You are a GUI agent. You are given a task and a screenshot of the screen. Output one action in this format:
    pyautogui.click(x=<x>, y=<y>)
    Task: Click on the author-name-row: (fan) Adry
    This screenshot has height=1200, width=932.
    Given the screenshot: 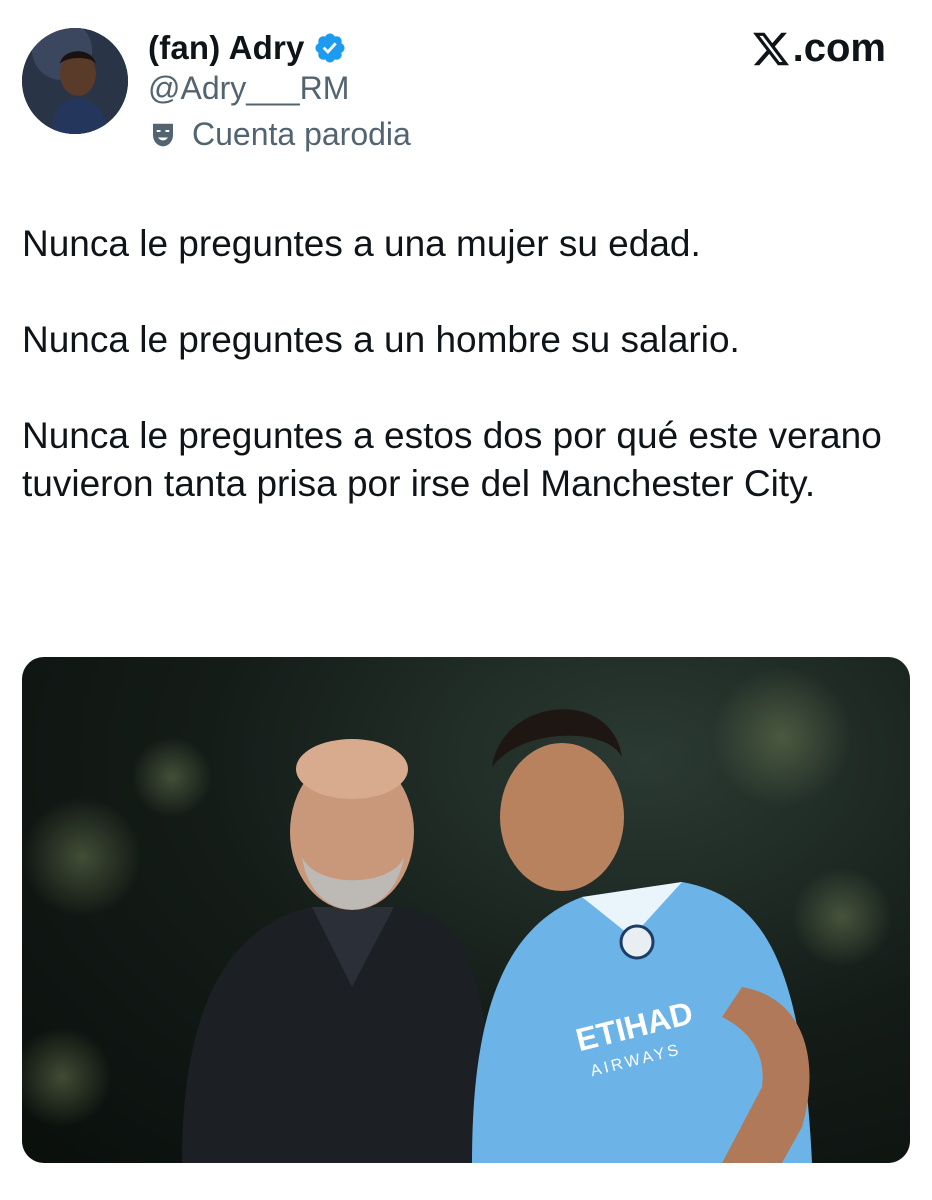 What is the action you would take?
    pyautogui.click(x=247, y=48)
    